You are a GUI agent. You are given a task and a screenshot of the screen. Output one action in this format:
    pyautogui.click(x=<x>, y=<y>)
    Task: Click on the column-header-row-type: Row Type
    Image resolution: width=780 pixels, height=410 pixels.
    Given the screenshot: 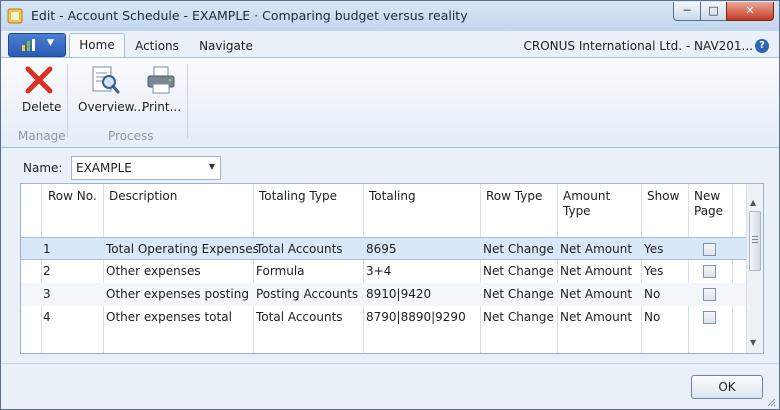 What is the action you would take?
    pyautogui.click(x=514, y=196)
    